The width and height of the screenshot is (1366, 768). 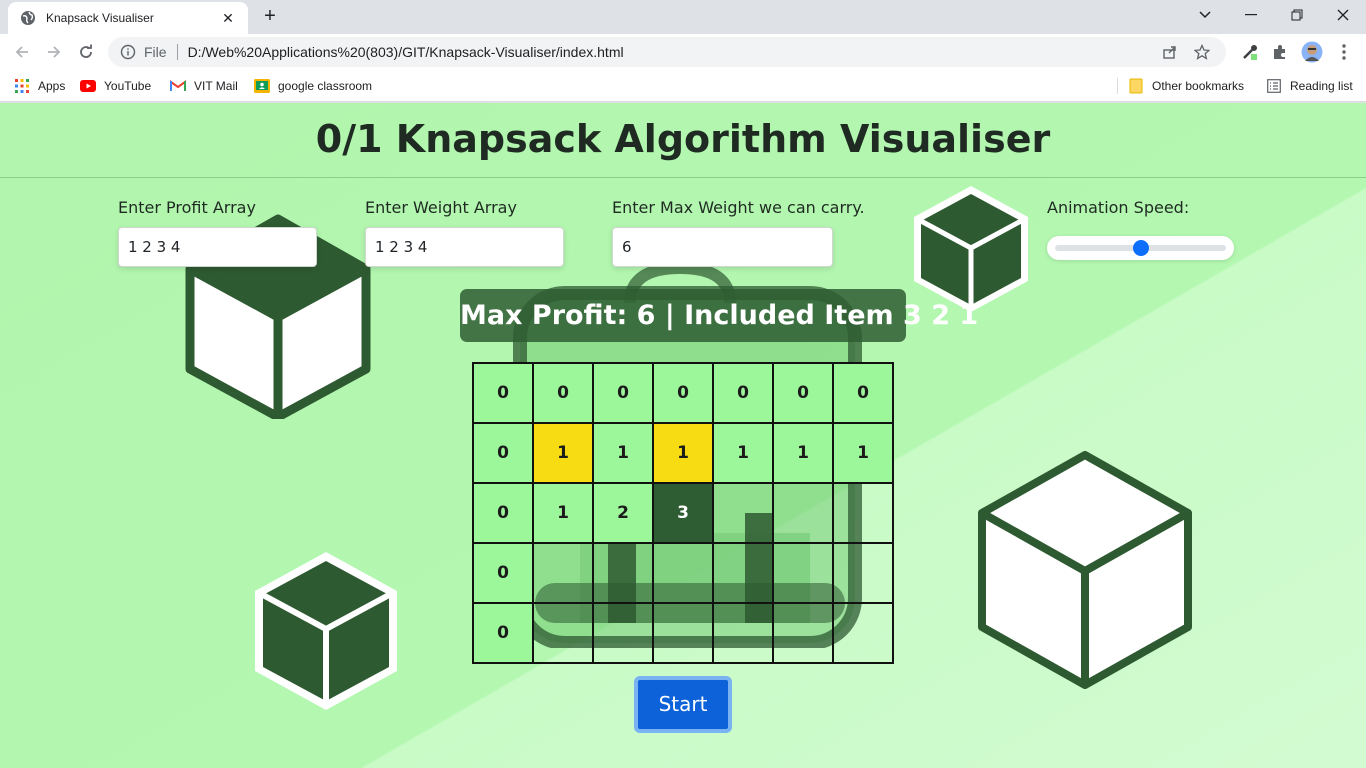 I want to click on tab-close-icon: ✕, so click(x=228, y=18).